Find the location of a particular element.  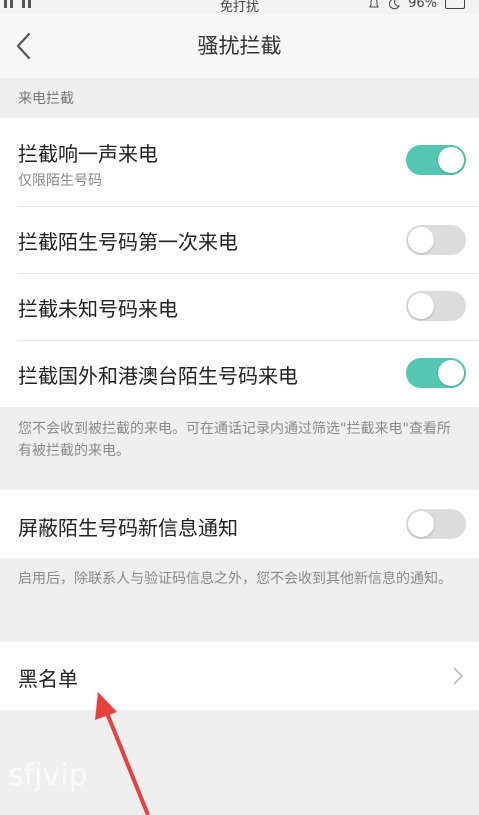

blacklist-label: 黑名单 is located at coordinates (48, 679).